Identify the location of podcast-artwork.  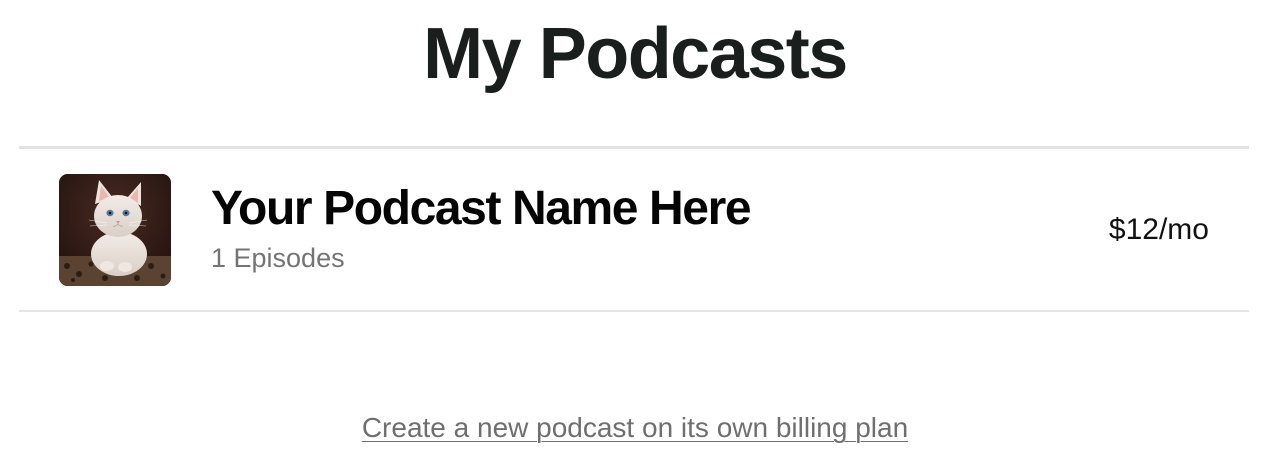
(115, 230).